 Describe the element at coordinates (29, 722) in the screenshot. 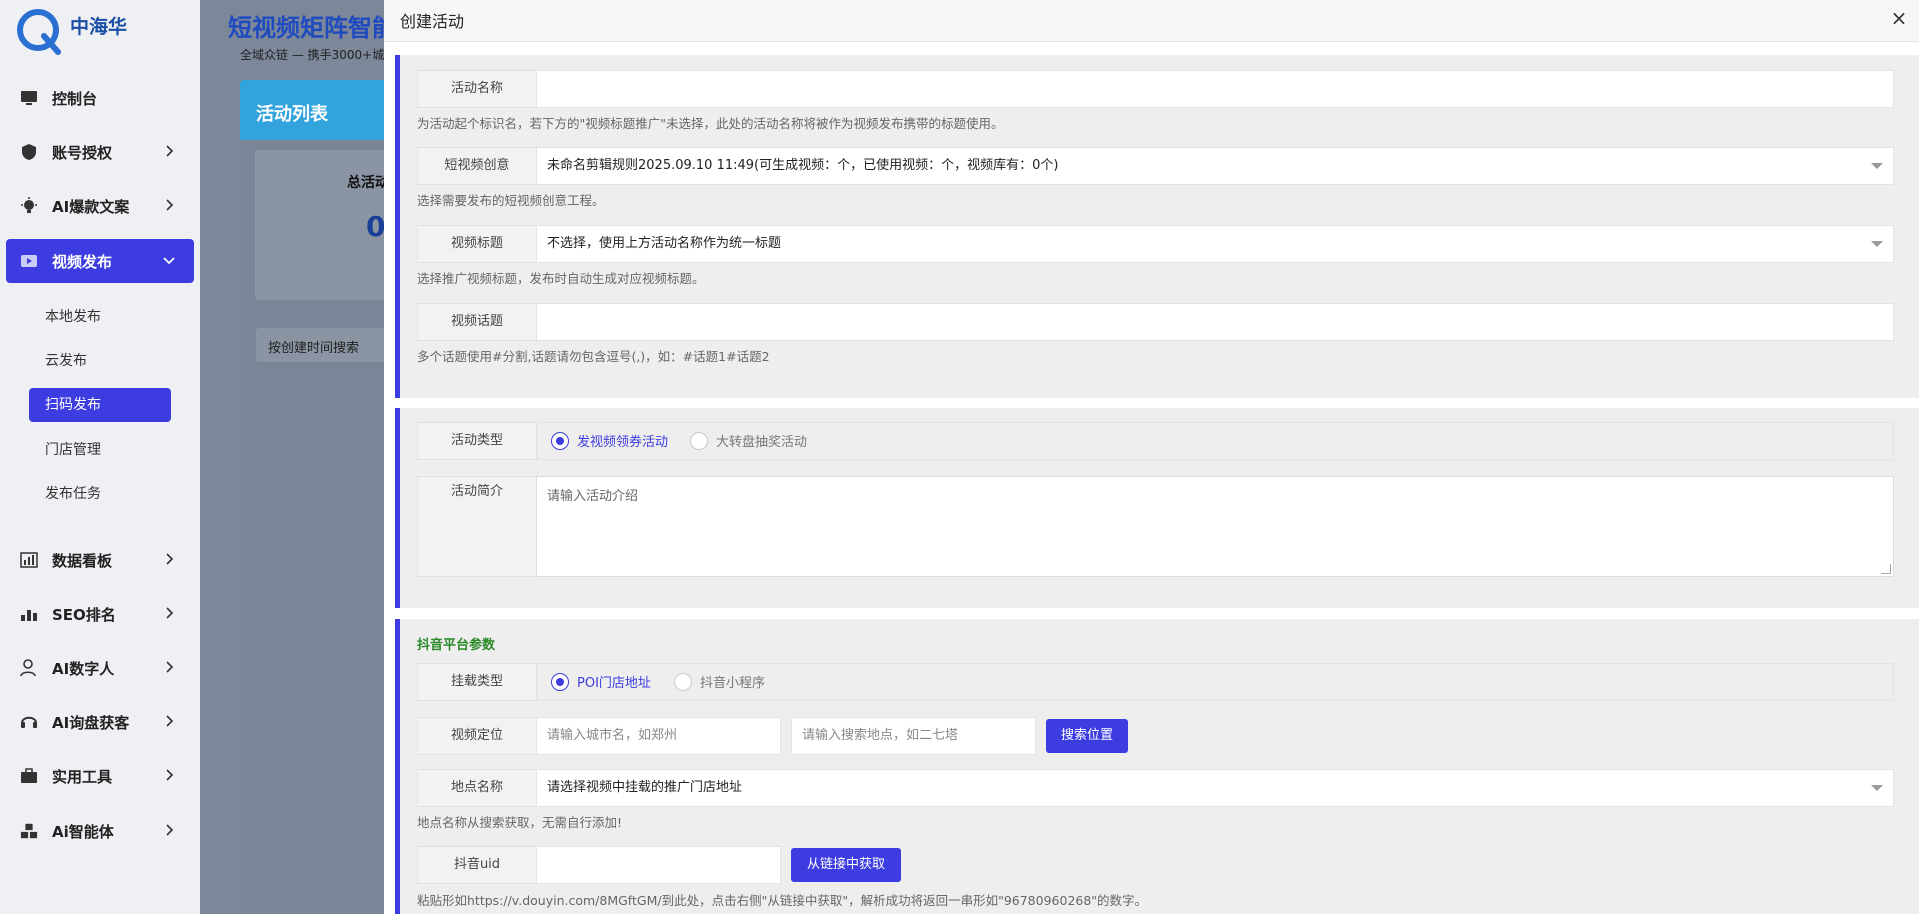

I see `headset-icon` at that location.